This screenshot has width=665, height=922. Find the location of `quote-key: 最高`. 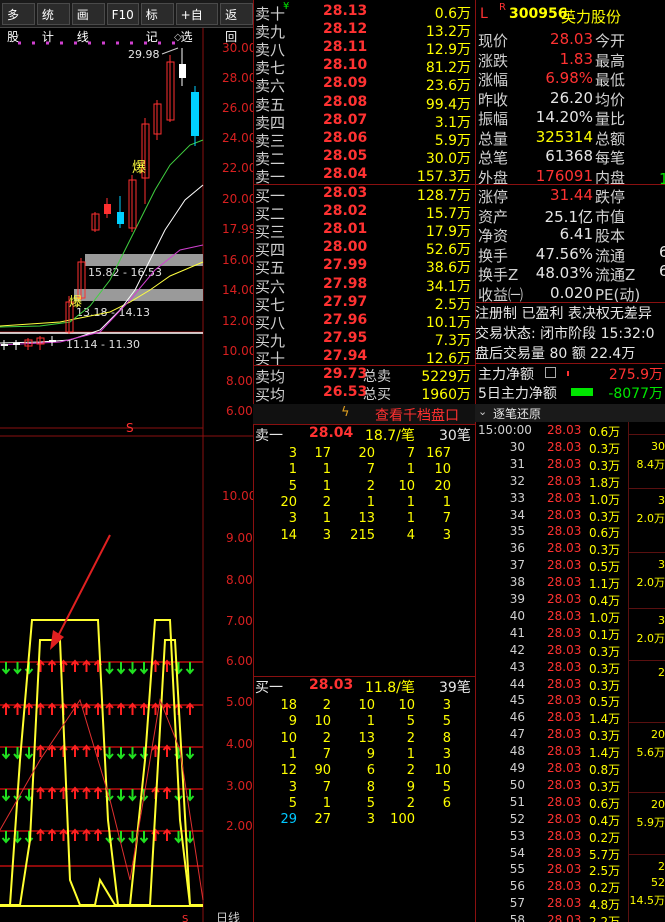

quote-key: 最高 is located at coordinates (610, 60).